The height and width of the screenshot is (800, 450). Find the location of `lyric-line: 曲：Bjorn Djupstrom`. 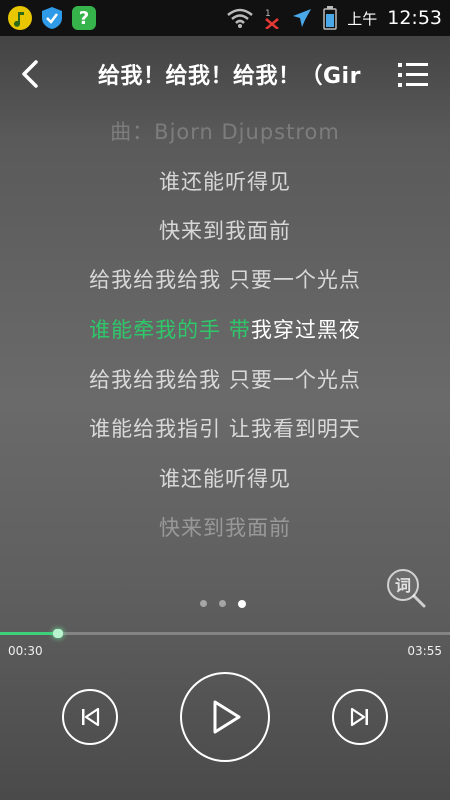

lyric-line: 曲：Bjorn Djupstrom is located at coordinates (225, 132).